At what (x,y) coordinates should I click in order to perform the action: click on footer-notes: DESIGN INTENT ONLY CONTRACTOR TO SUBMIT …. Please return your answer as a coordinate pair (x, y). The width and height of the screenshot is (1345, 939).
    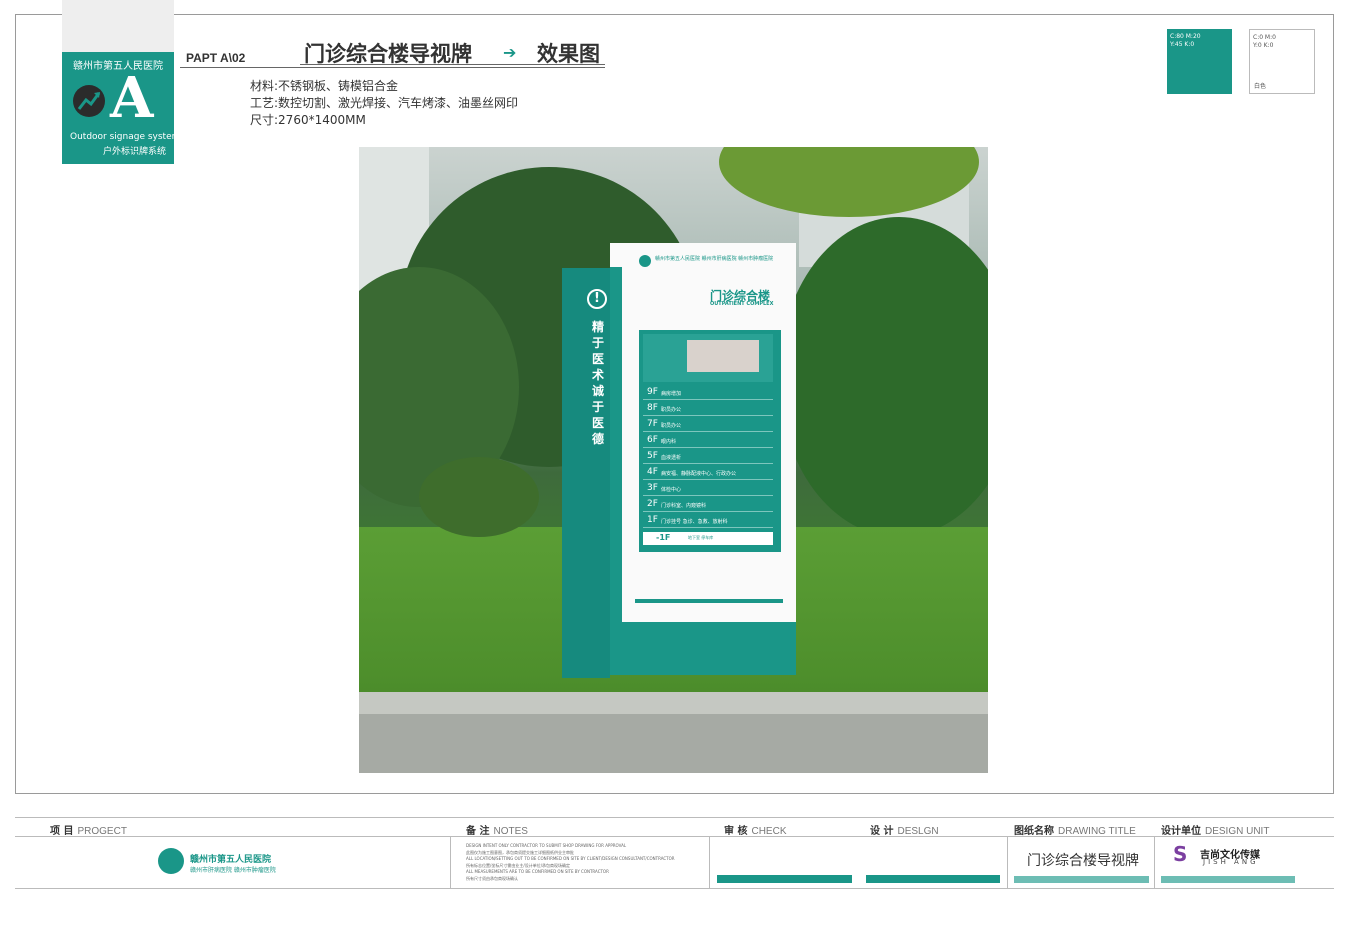
    Looking at the image, I should click on (586, 862).